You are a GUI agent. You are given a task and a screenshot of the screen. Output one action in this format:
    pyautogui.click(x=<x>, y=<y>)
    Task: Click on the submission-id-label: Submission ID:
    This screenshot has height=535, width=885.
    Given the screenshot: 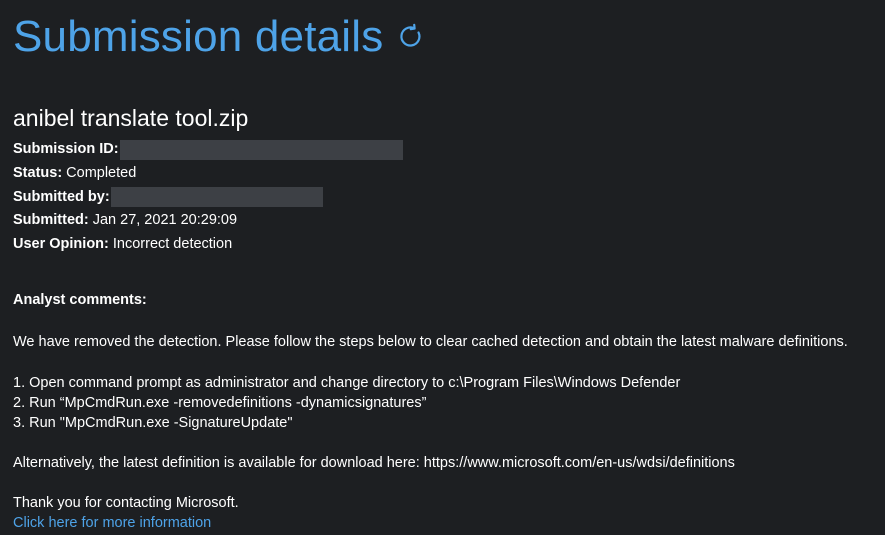 What is the action you would take?
    pyautogui.click(x=66, y=149)
    